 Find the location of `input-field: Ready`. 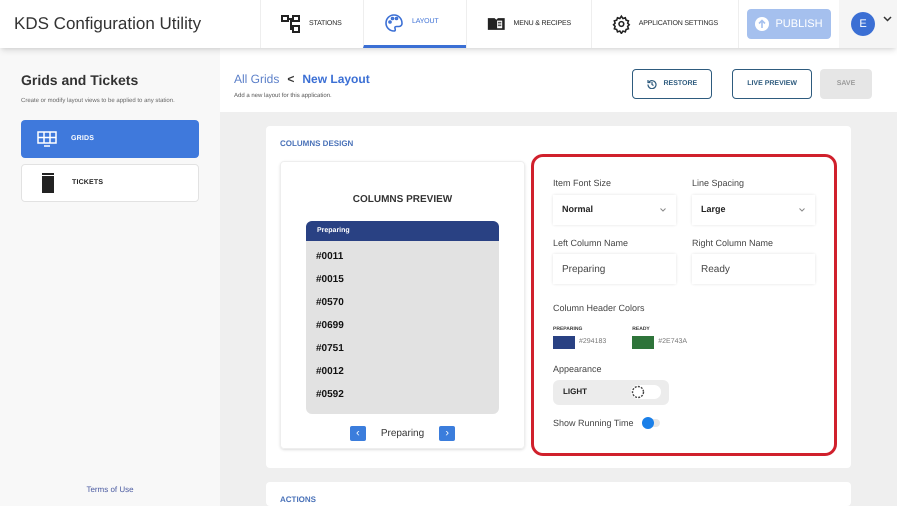

input-field: Ready is located at coordinates (753, 269).